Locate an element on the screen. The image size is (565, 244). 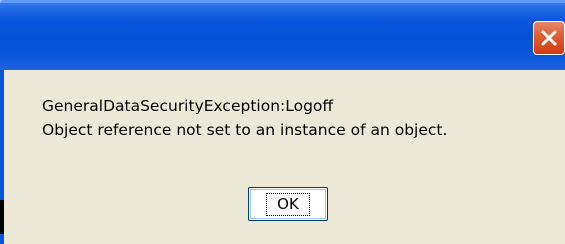
window-frame-edge is located at coordinates (2, 217).